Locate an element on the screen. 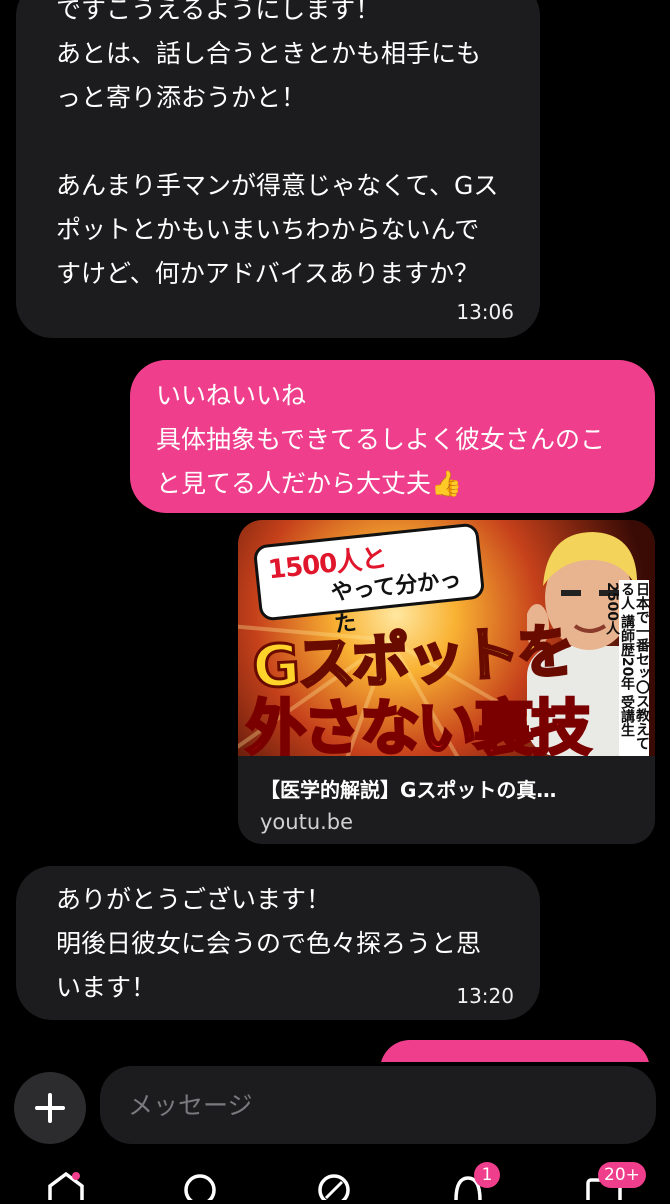  home-icon is located at coordinates (66, 1185).